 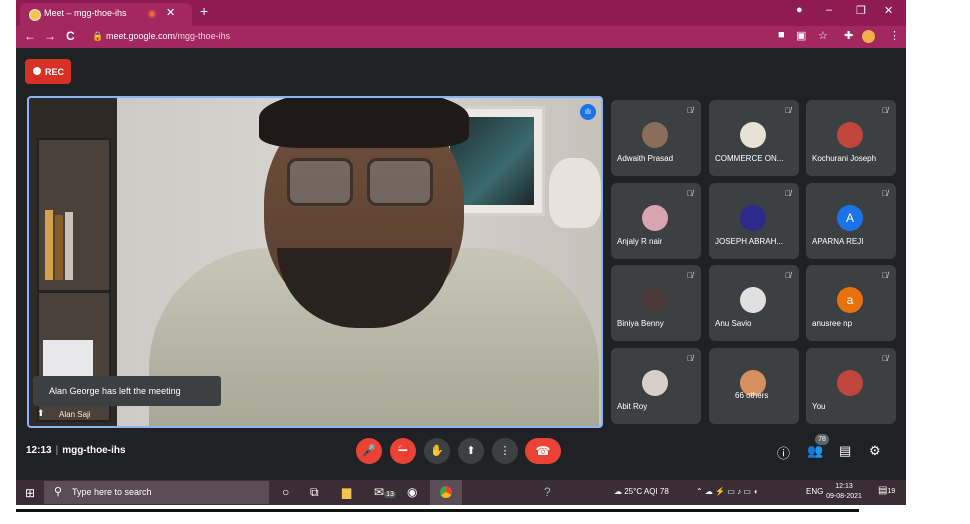 What do you see at coordinates (656, 303) in the screenshot?
I see `participant-tile: 🎙̸ Biniya Benny` at bounding box center [656, 303].